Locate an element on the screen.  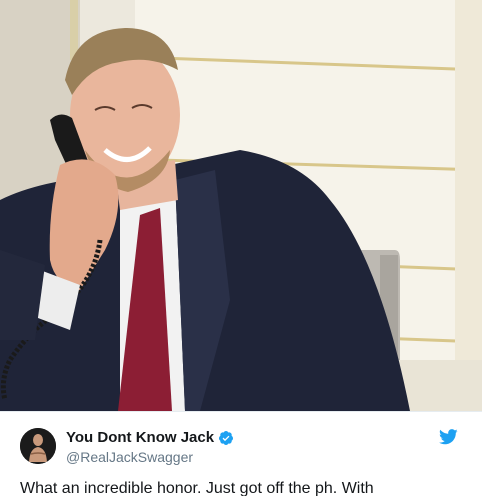
avatar is located at coordinates (38, 446).